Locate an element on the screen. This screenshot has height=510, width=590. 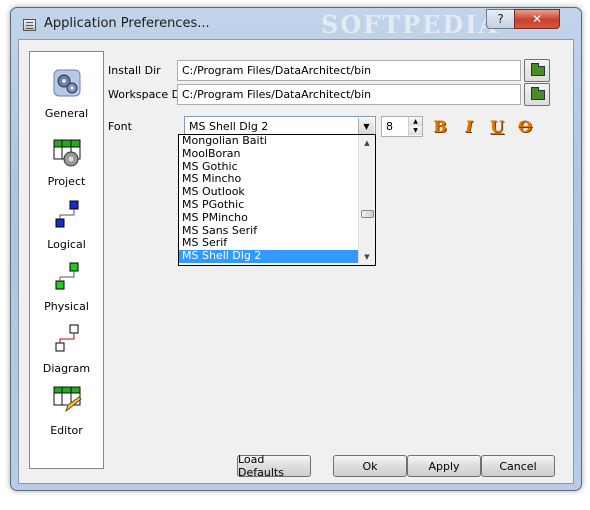
watermark: SOFTPEDIA is located at coordinates (410, 24).